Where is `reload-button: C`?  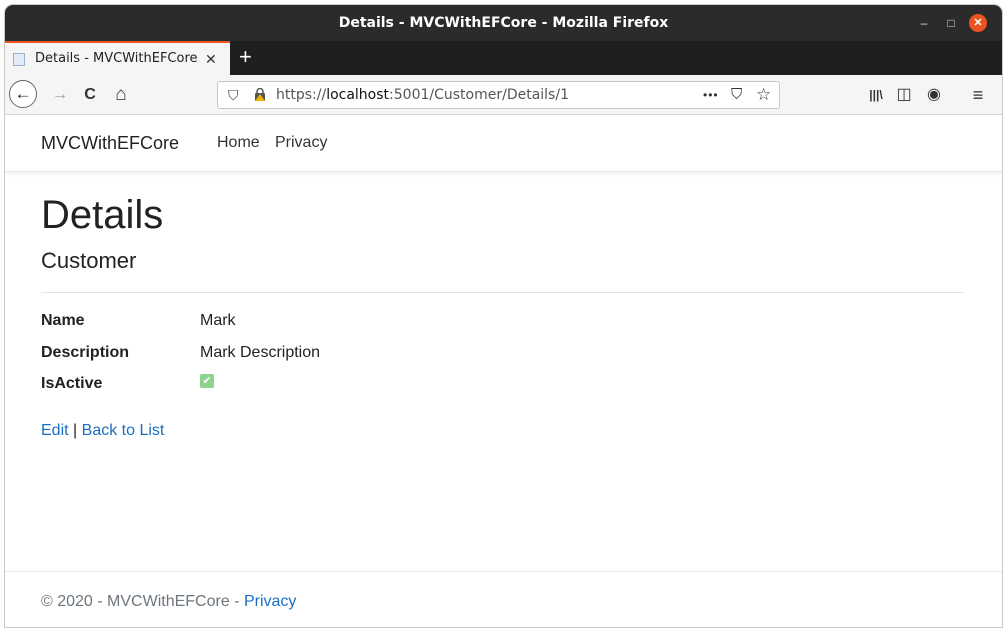 reload-button: C is located at coordinates (90, 95).